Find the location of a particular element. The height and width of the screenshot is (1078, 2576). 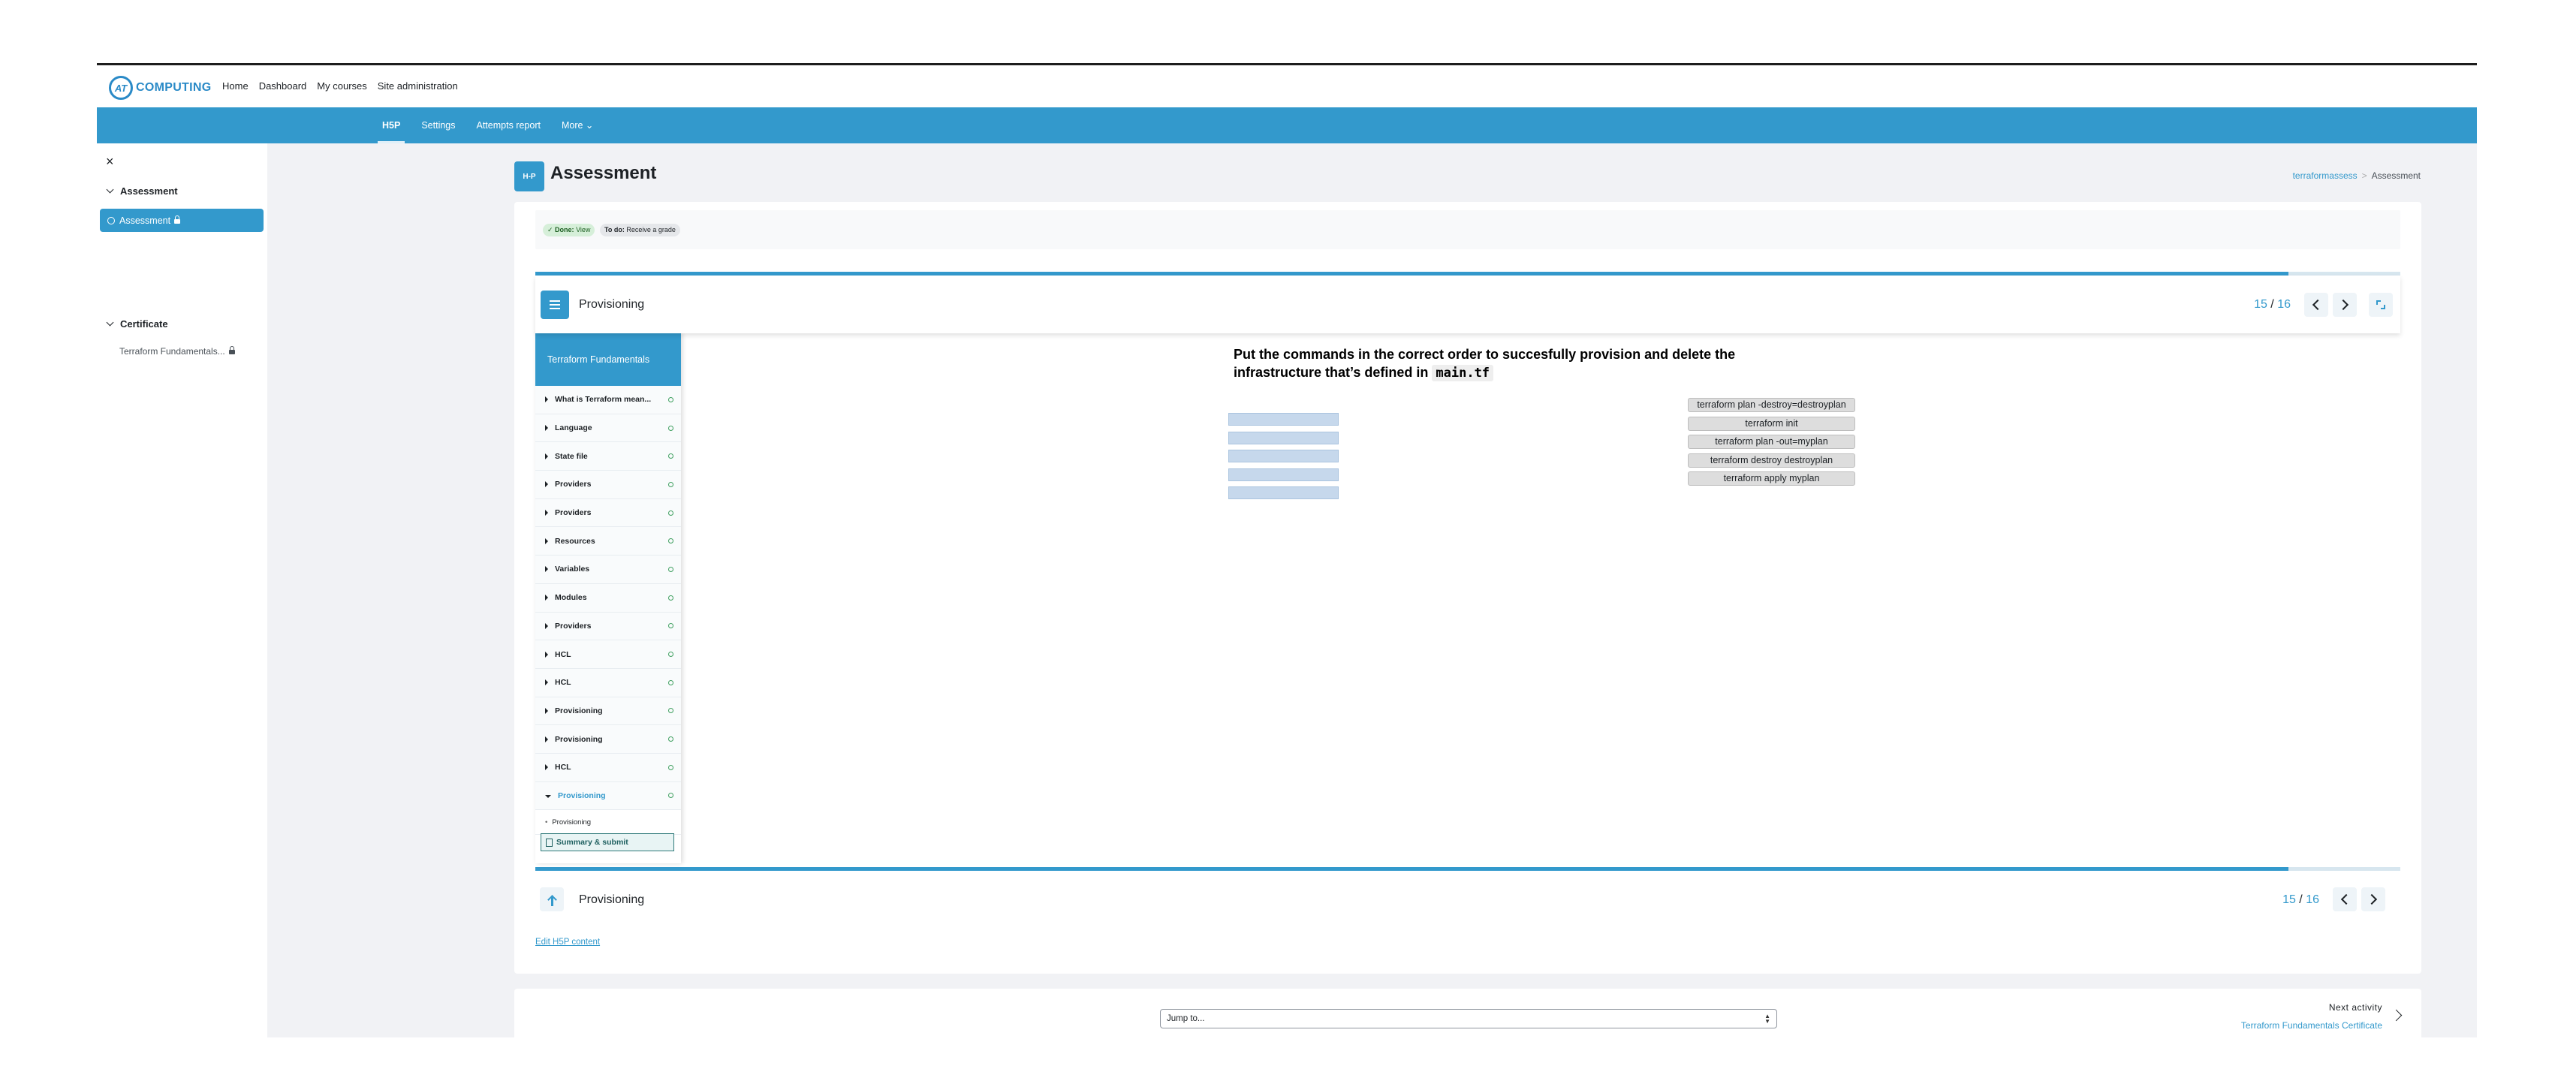

drawer-section-assessment: Assessment is located at coordinates (142, 191).